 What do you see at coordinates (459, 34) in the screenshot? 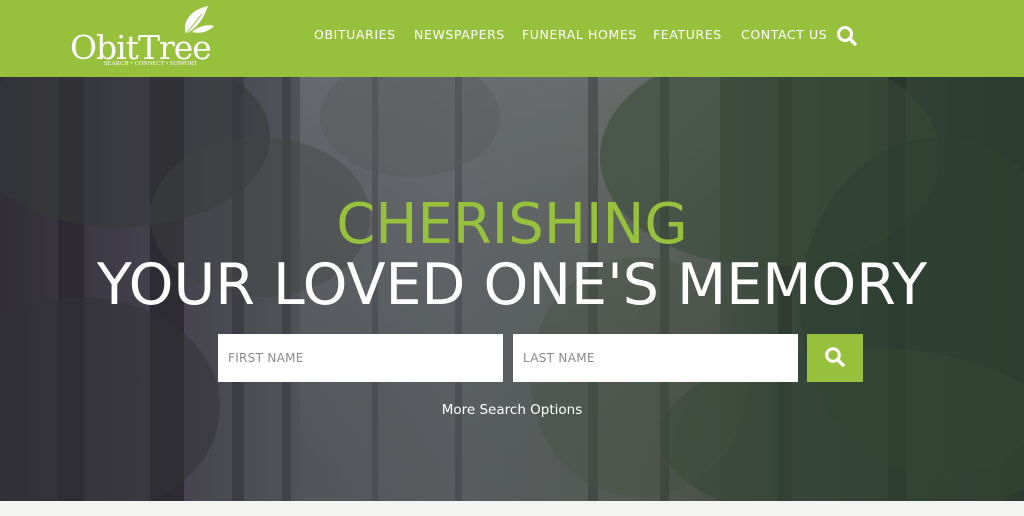
I see `nav-item-newspapers: NEWSPAPERS` at bounding box center [459, 34].